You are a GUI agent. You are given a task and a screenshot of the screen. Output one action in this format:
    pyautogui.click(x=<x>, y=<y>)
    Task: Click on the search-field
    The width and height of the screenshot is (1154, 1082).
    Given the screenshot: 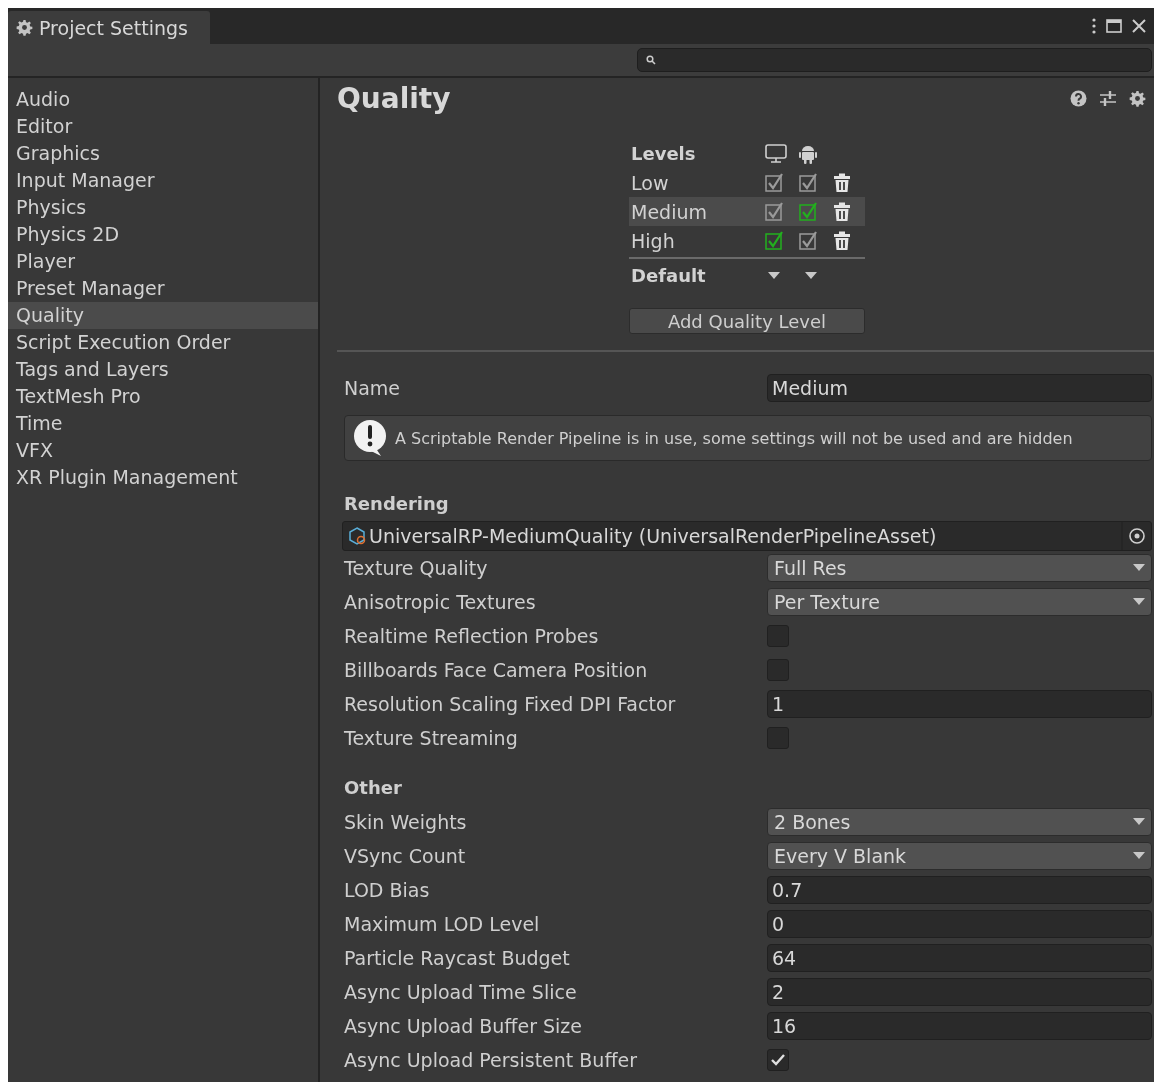 What is the action you would take?
    pyautogui.click(x=894, y=60)
    